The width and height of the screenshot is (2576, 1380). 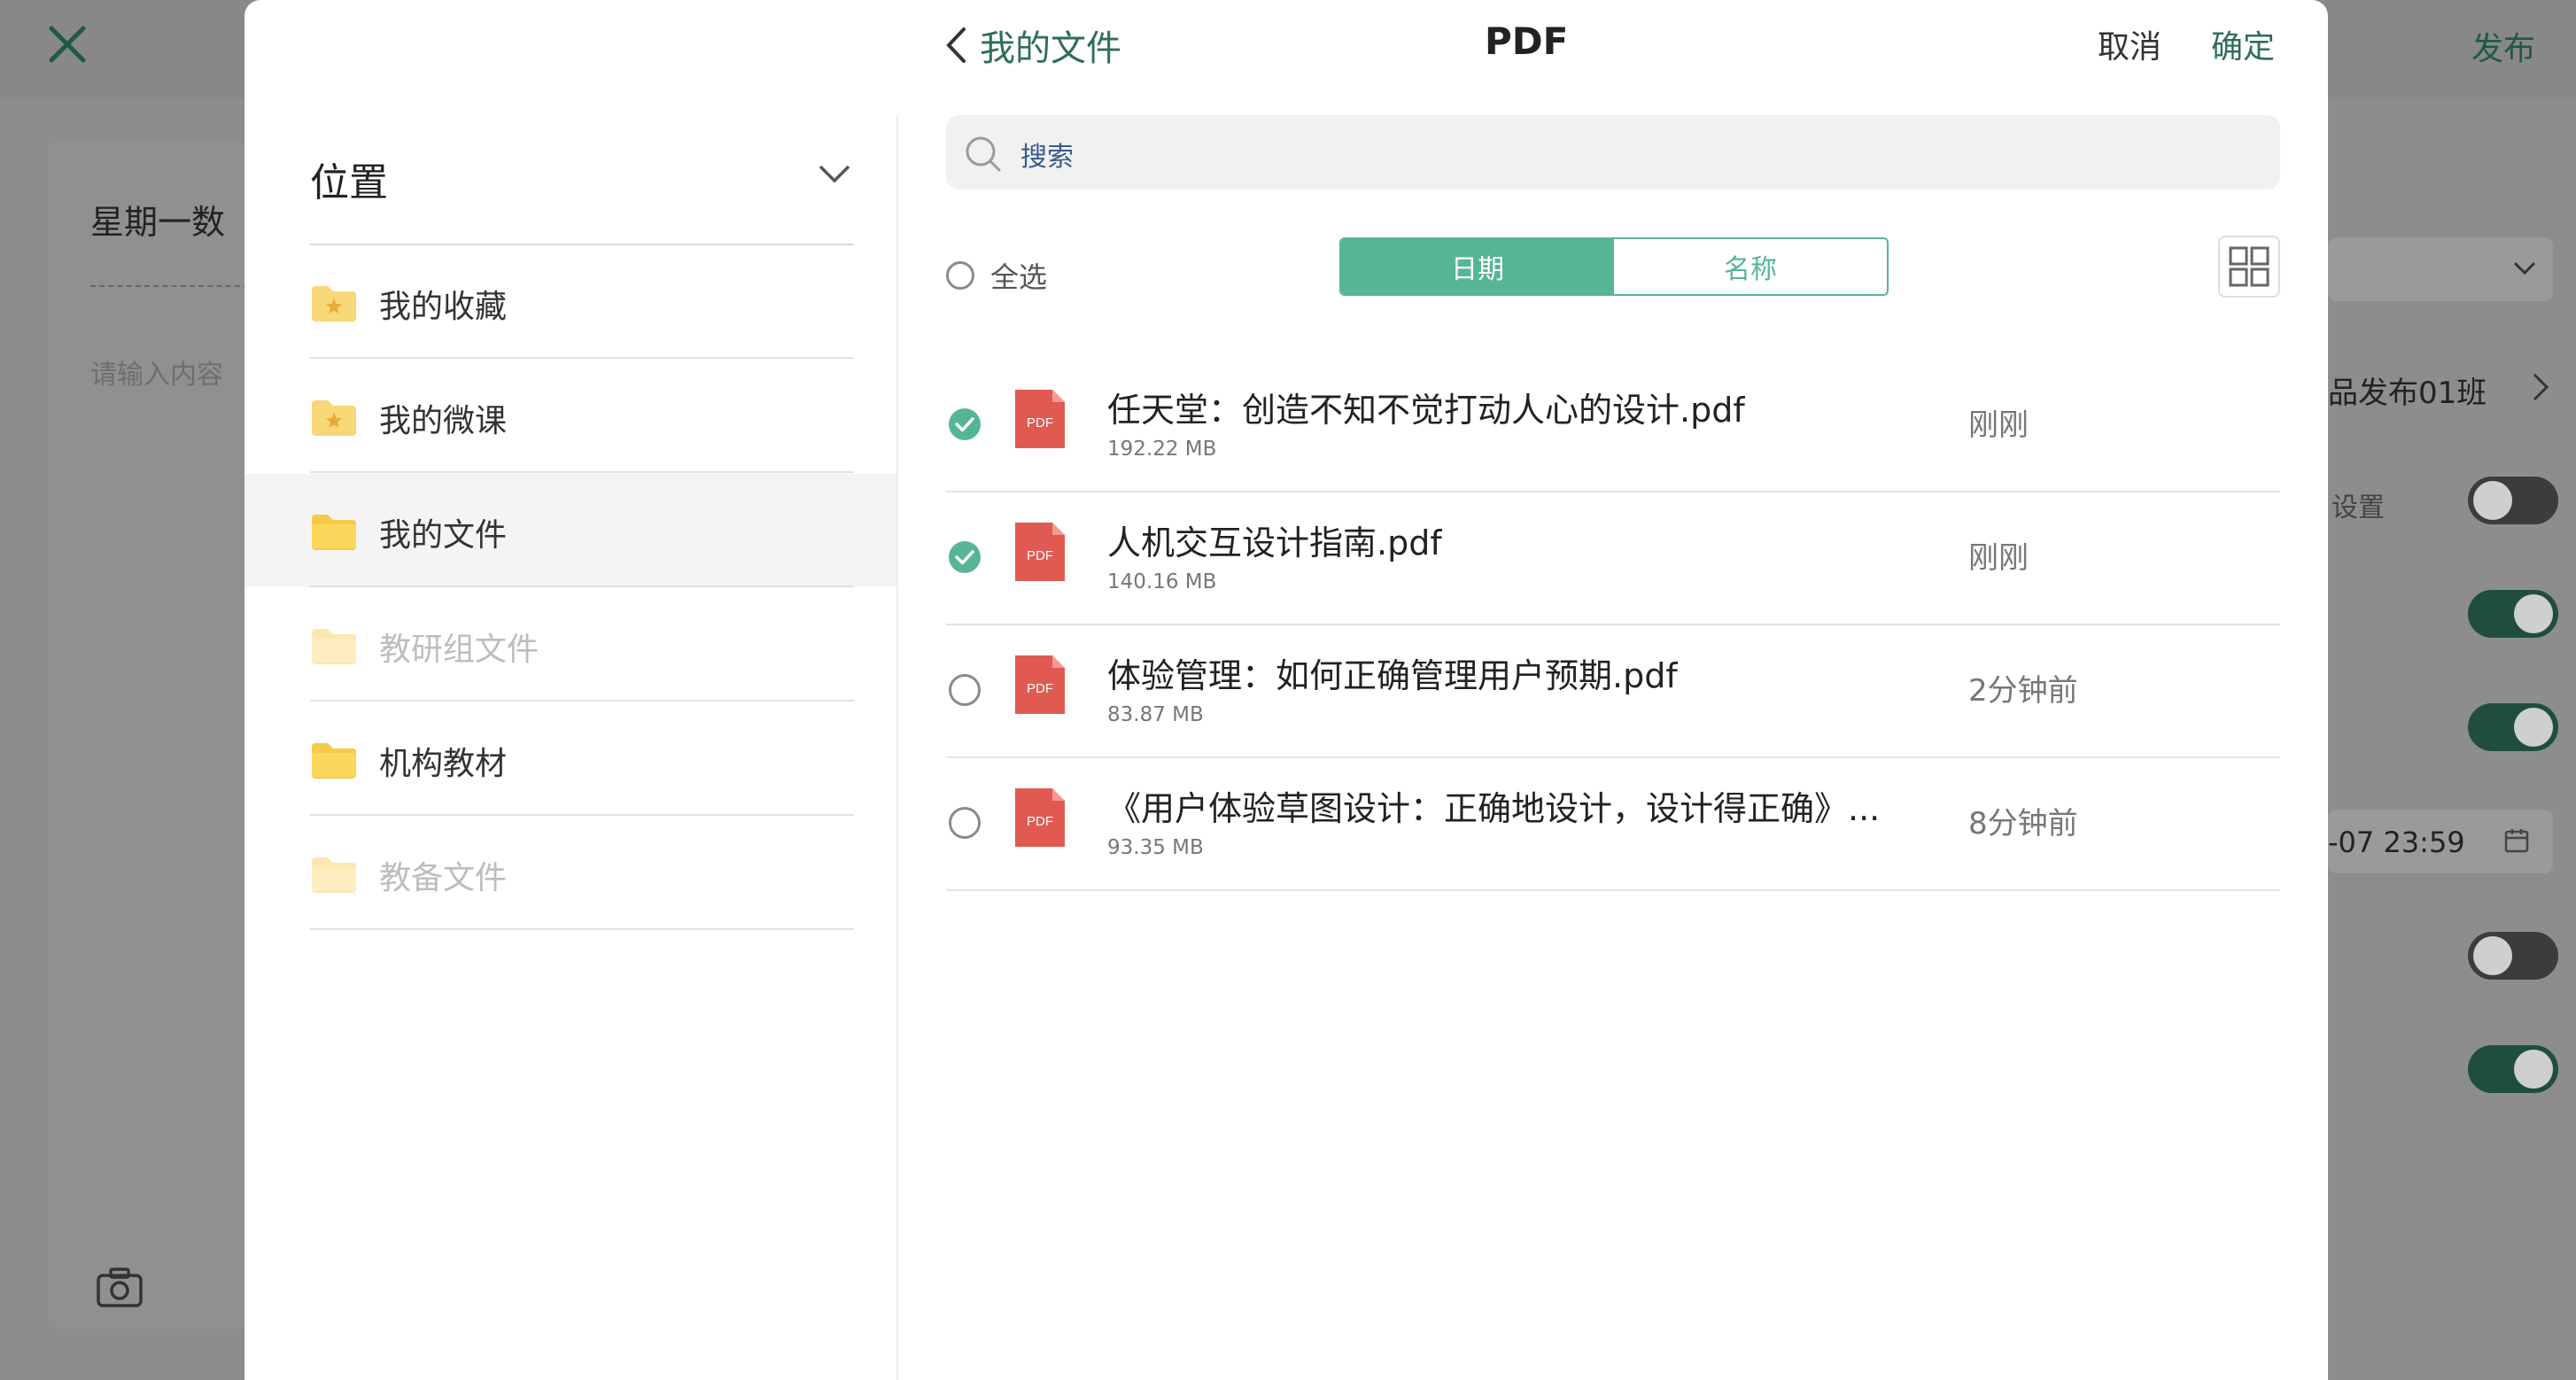 I want to click on back-button: 我的文件, so click(x=1032, y=45).